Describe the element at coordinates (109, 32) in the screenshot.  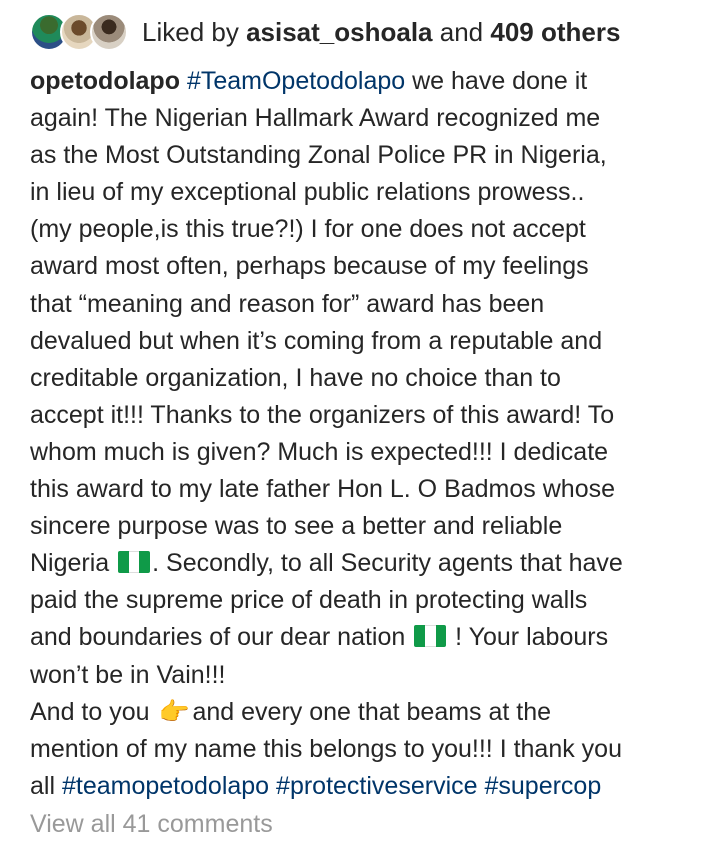
I see `avatar` at that location.